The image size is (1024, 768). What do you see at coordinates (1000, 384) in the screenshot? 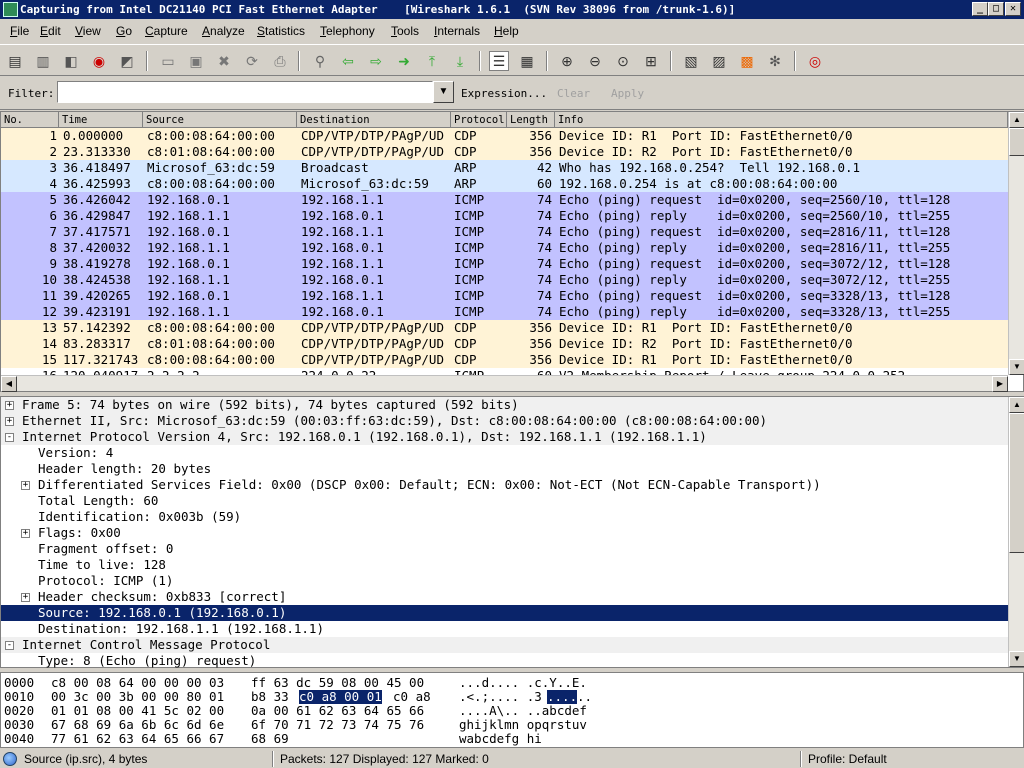
I see `scroll-right-button: ▶` at bounding box center [1000, 384].